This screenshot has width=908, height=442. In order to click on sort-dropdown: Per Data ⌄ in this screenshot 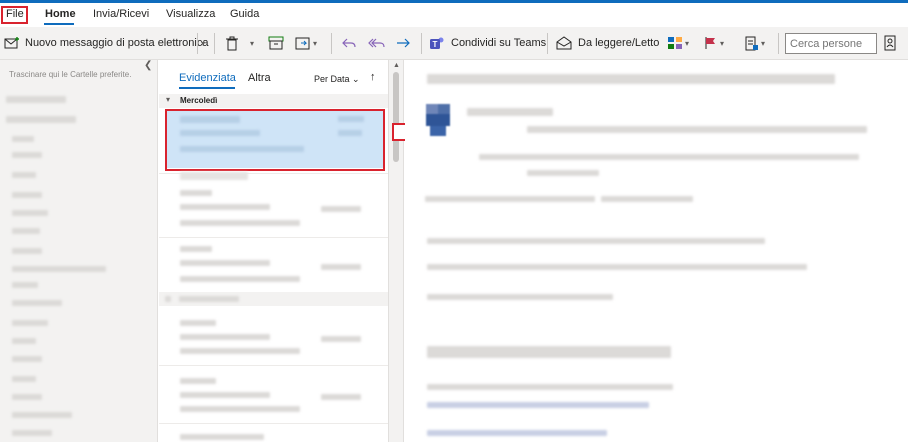, I will do `click(337, 79)`.